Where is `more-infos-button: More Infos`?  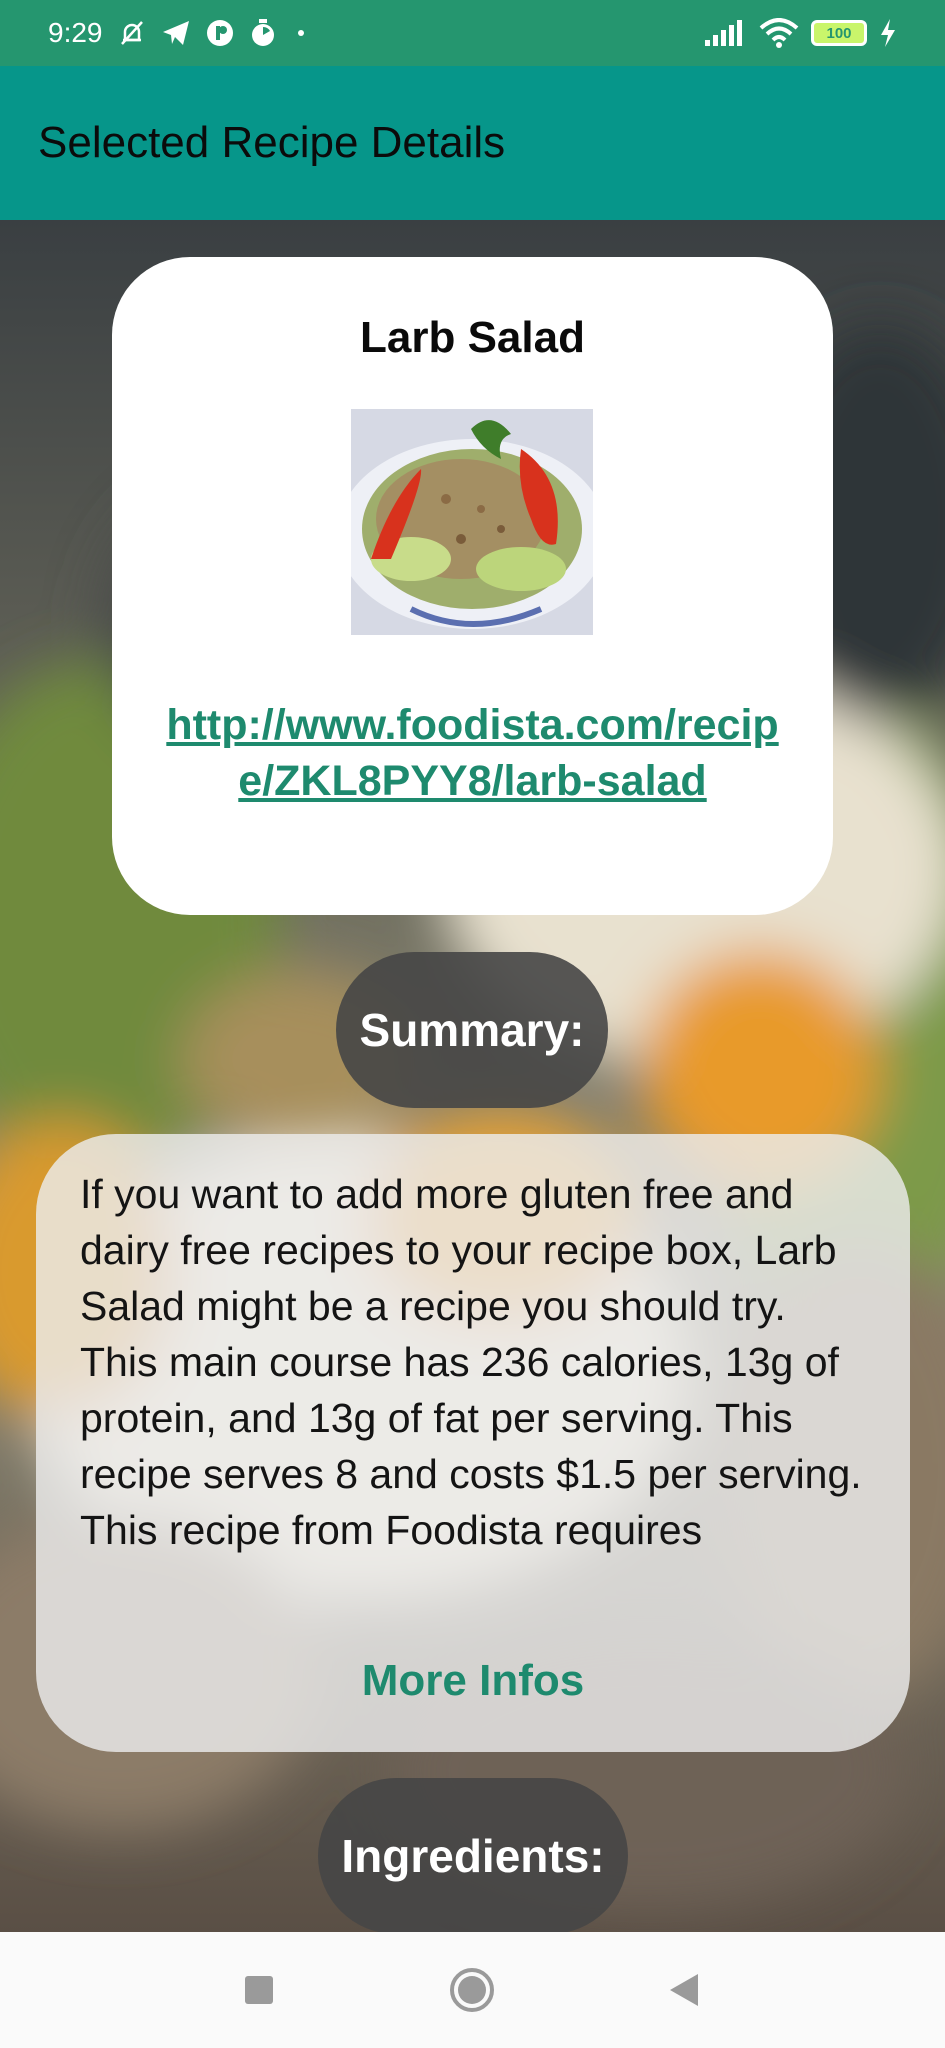 more-infos-button: More Infos is located at coordinates (473, 1681).